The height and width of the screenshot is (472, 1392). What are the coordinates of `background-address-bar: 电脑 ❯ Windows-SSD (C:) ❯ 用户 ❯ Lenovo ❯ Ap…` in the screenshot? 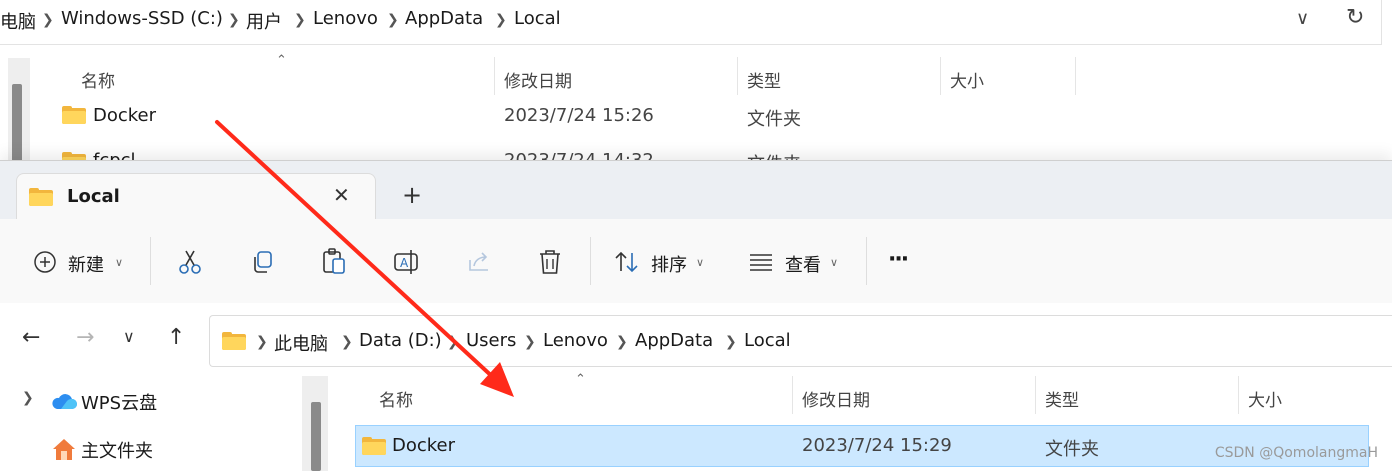 It's located at (691, 22).